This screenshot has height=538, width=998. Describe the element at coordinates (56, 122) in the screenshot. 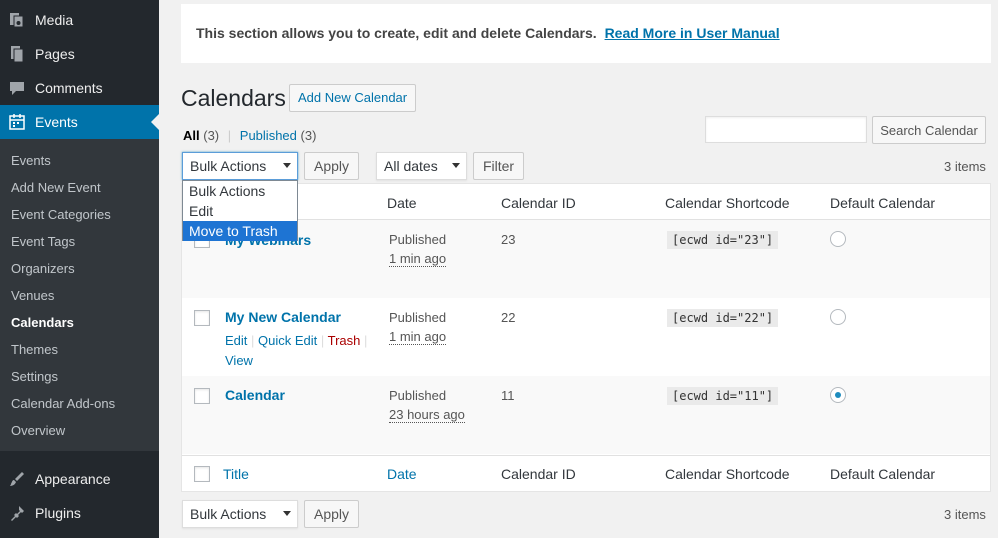

I see `menu-events-label: Events` at that location.